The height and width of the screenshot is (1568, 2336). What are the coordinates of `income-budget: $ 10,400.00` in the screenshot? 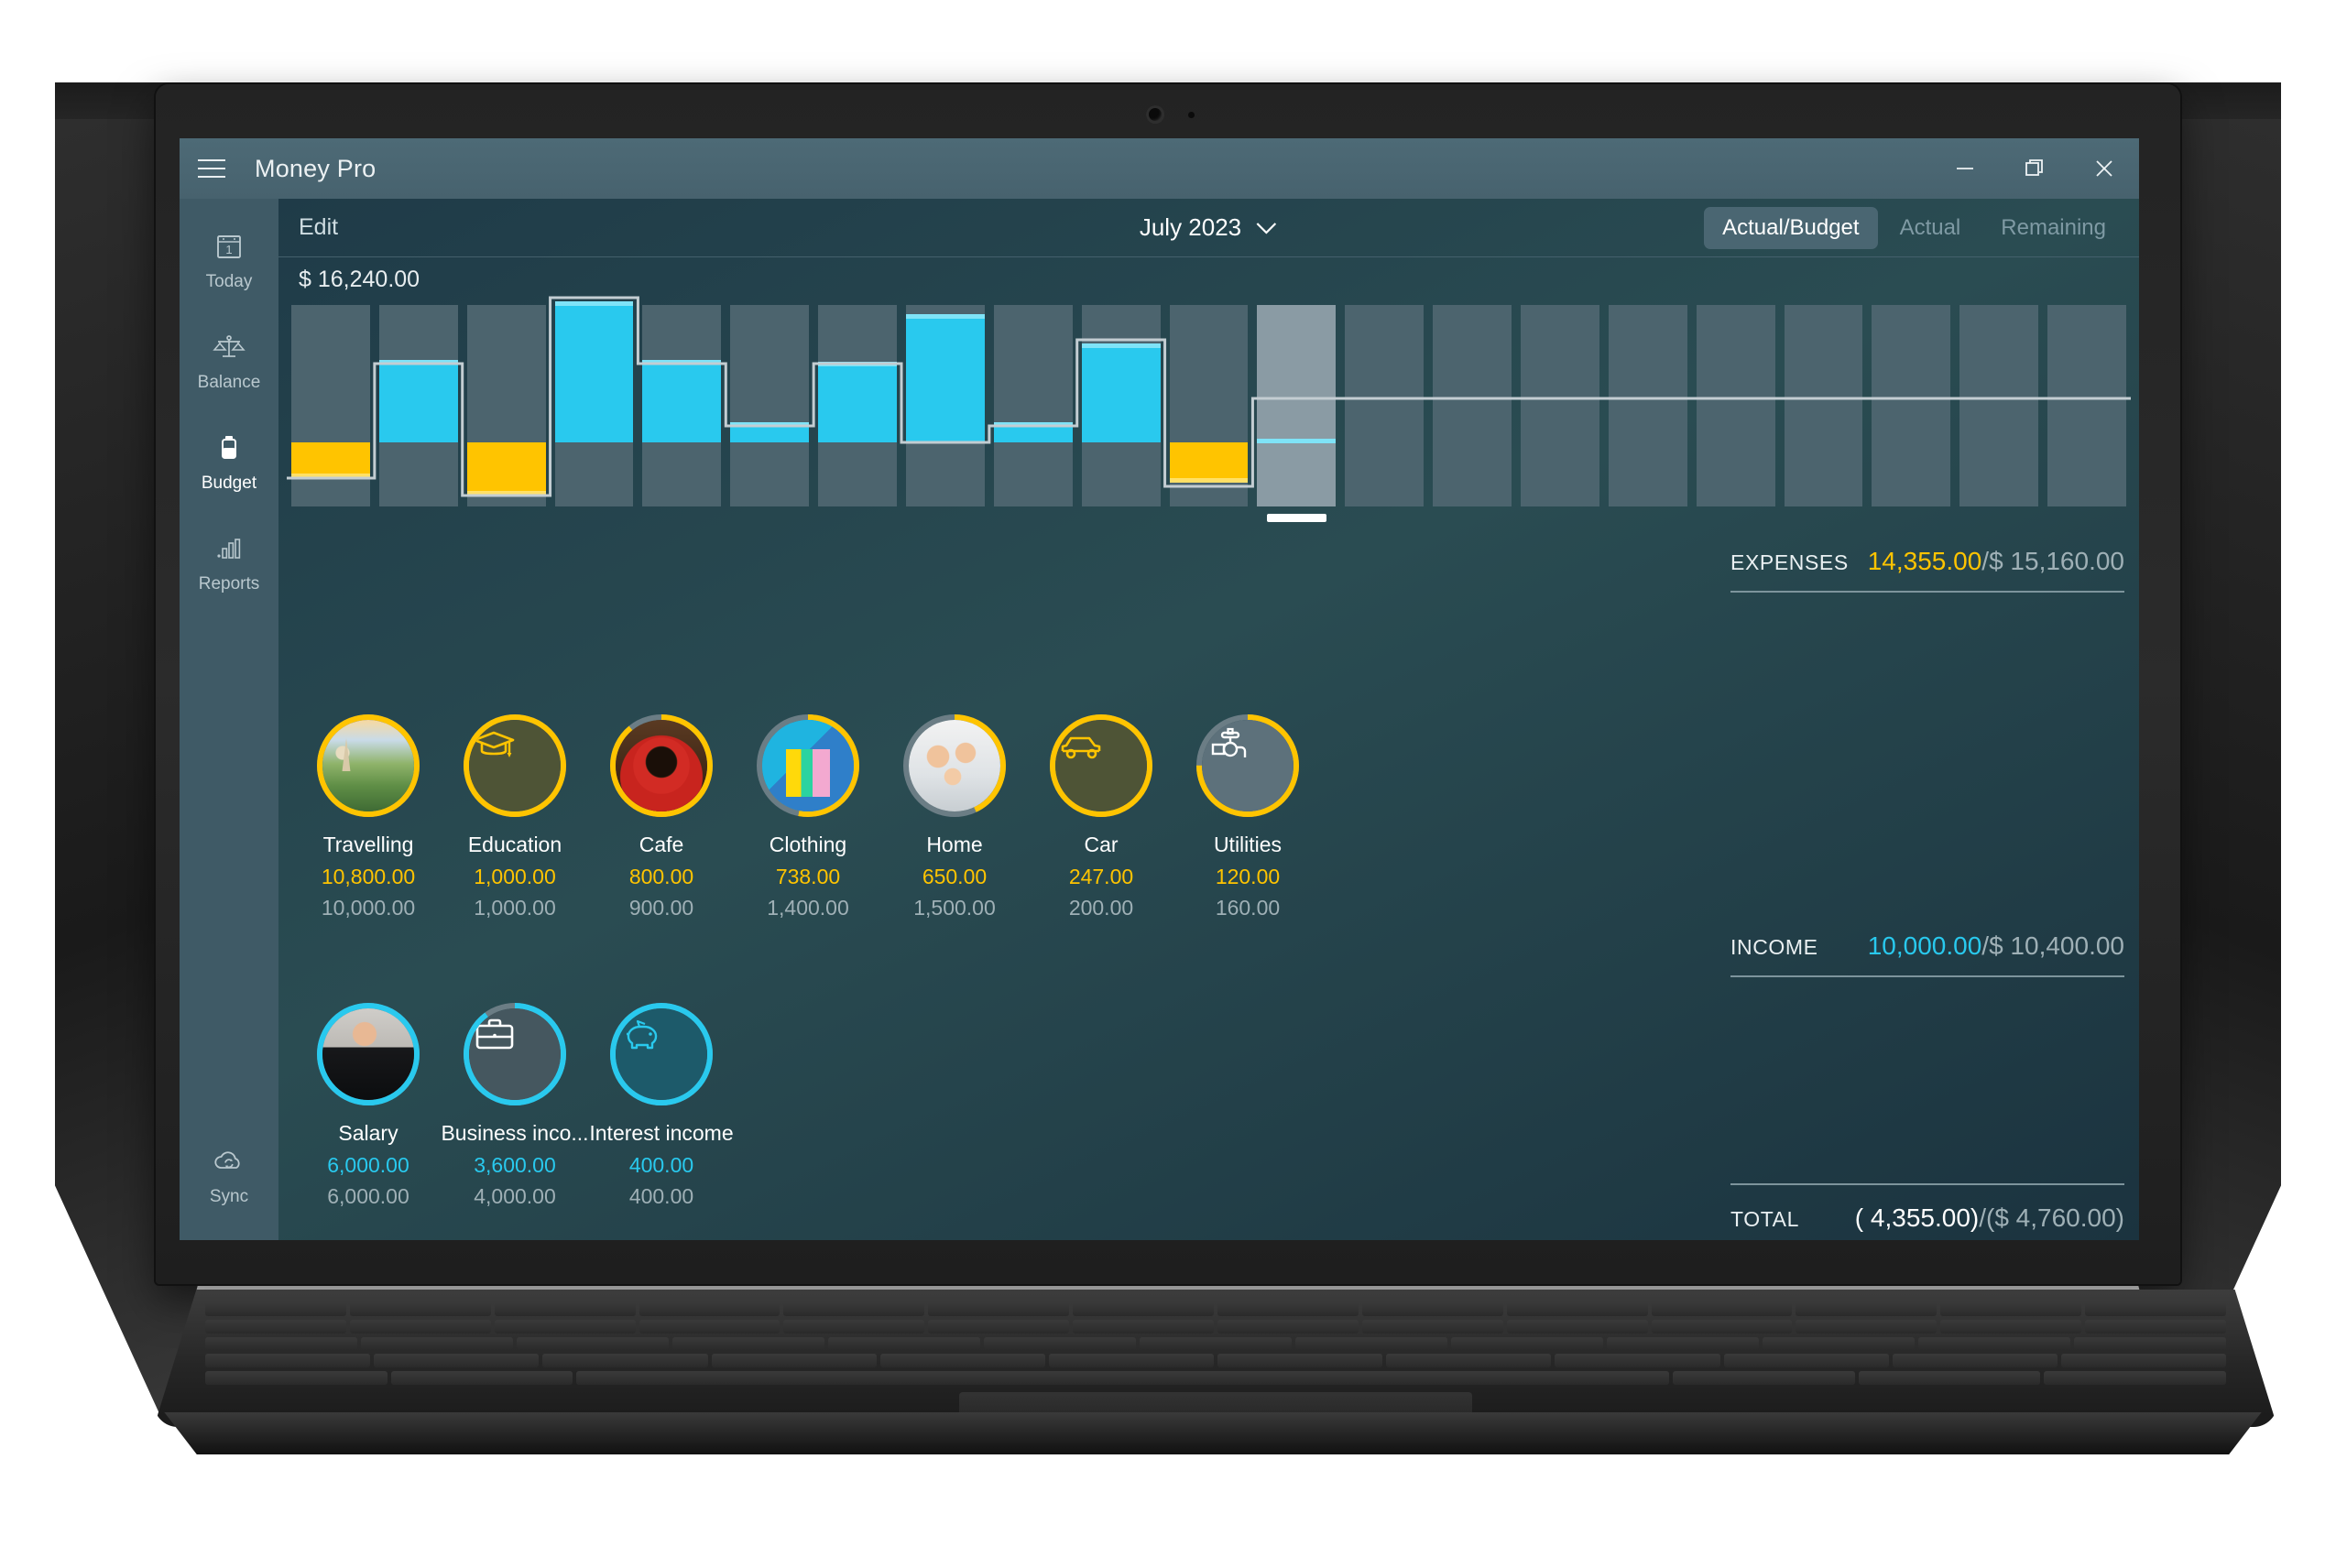 It's located at (2057, 945).